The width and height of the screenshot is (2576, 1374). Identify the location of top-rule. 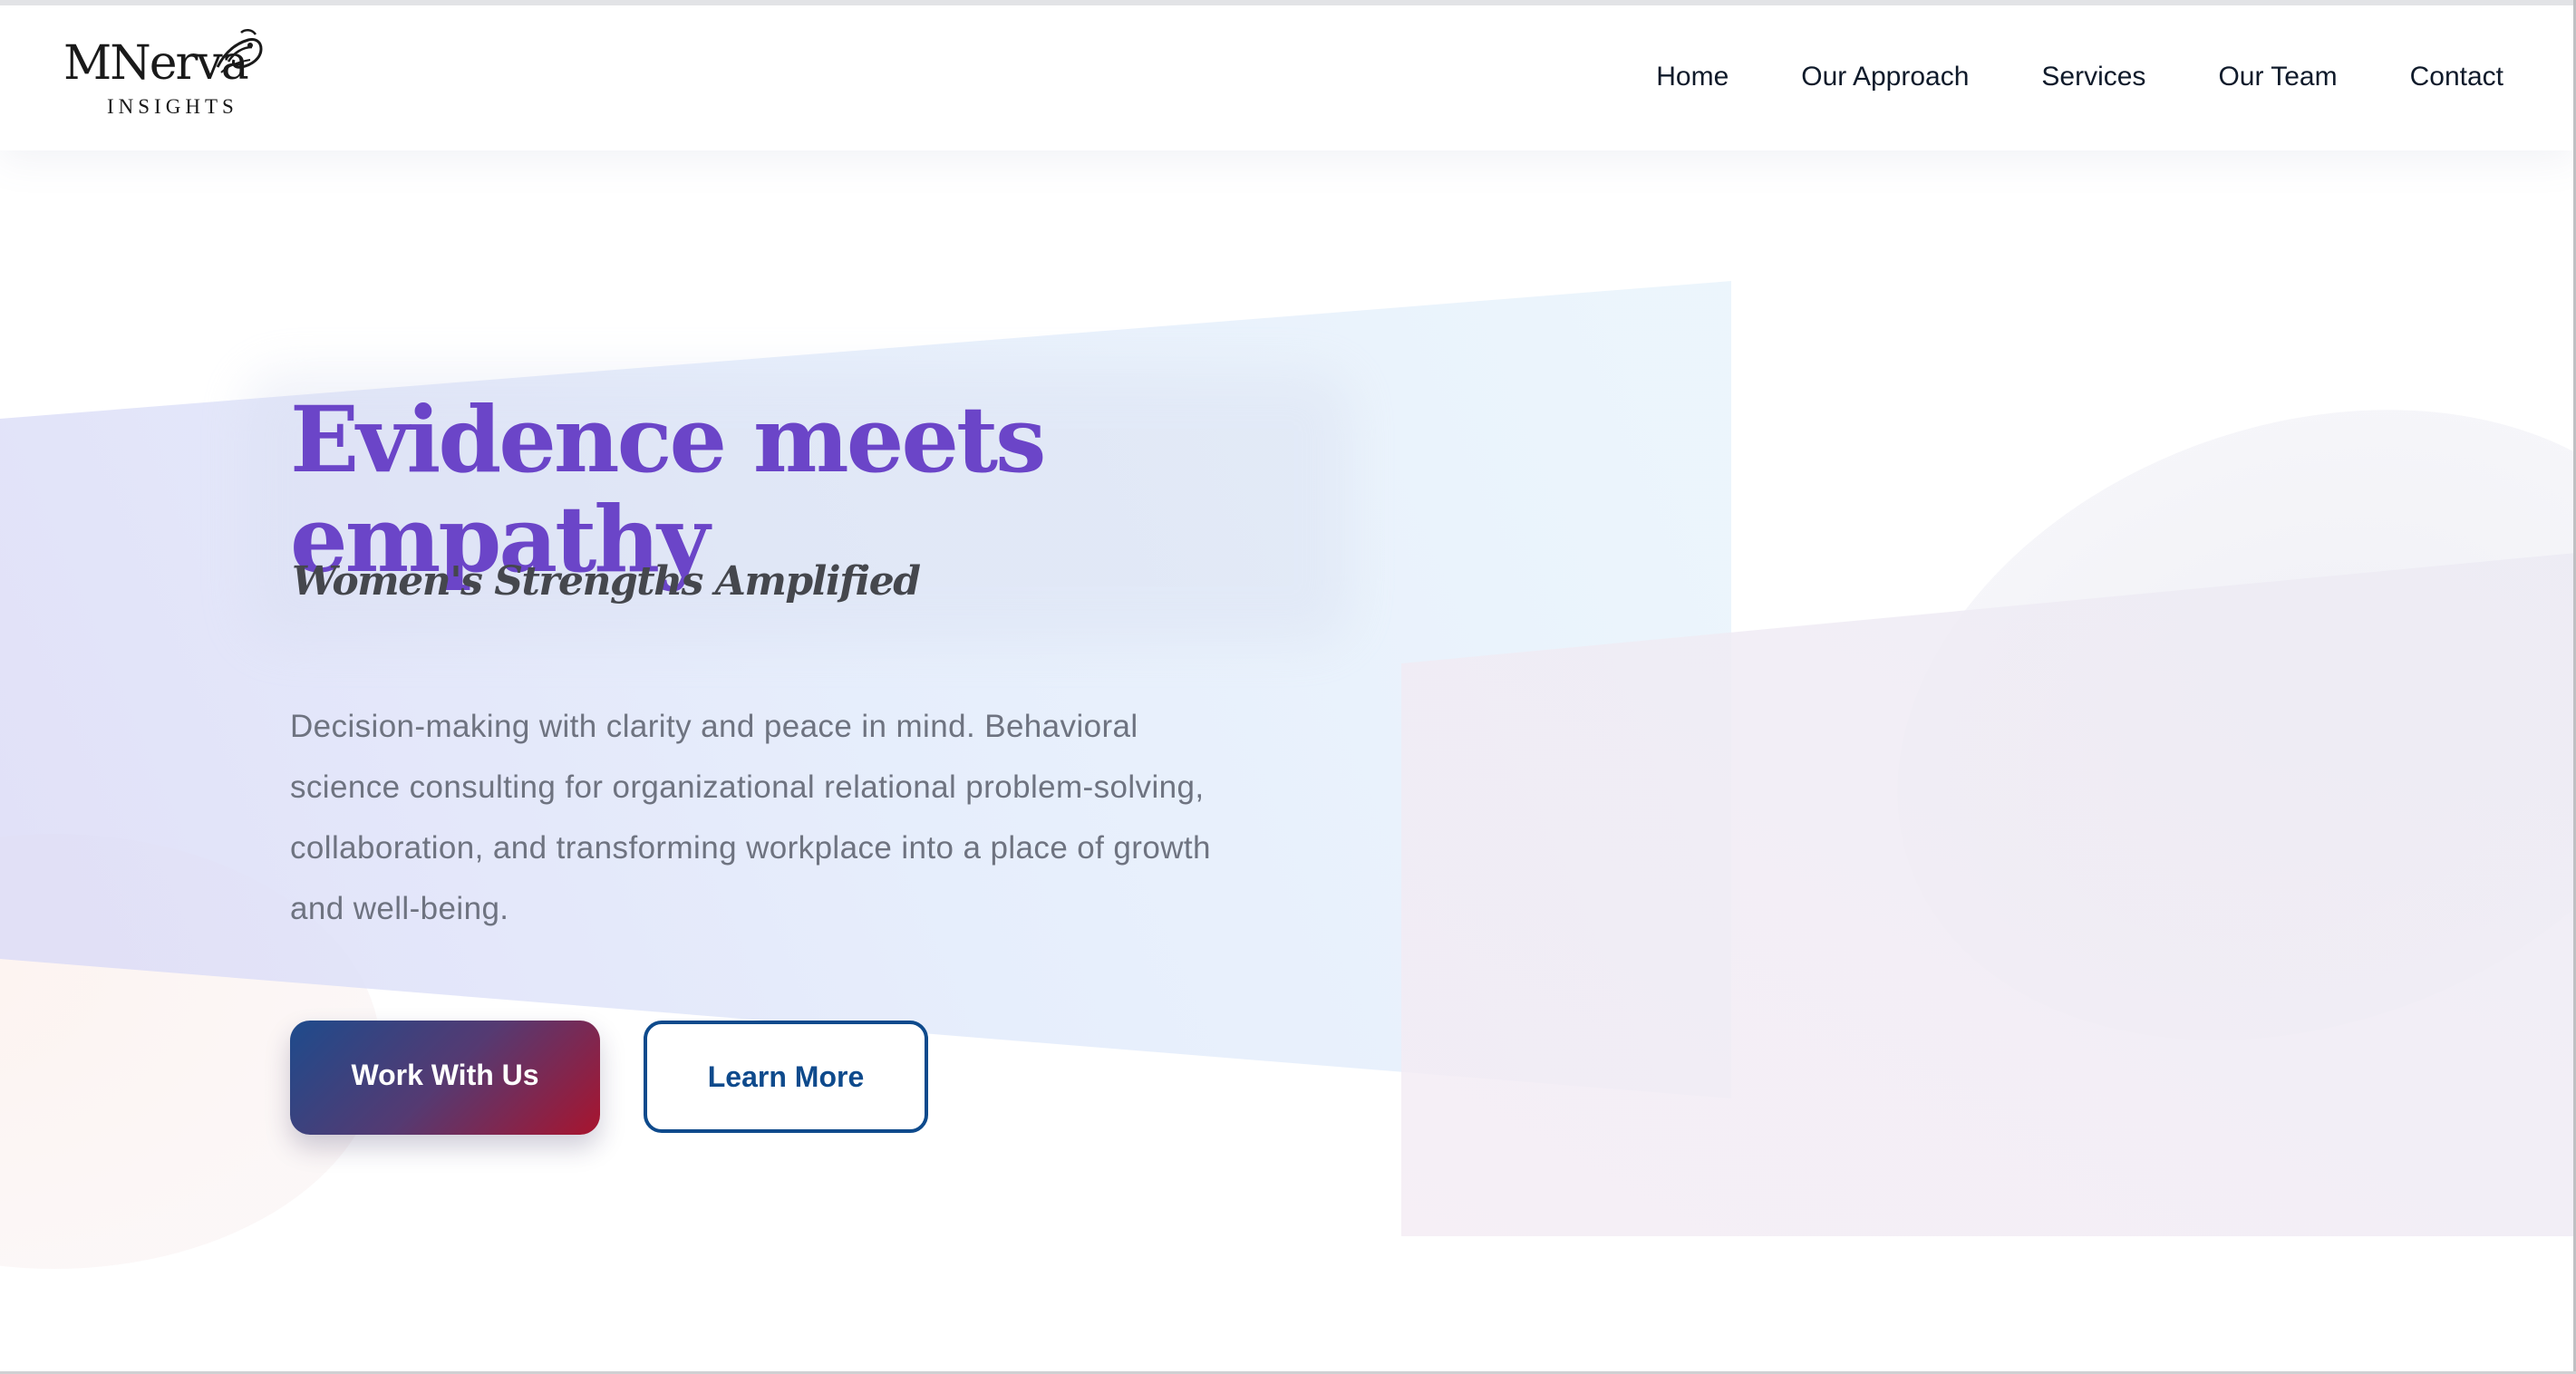
(1288, 2).